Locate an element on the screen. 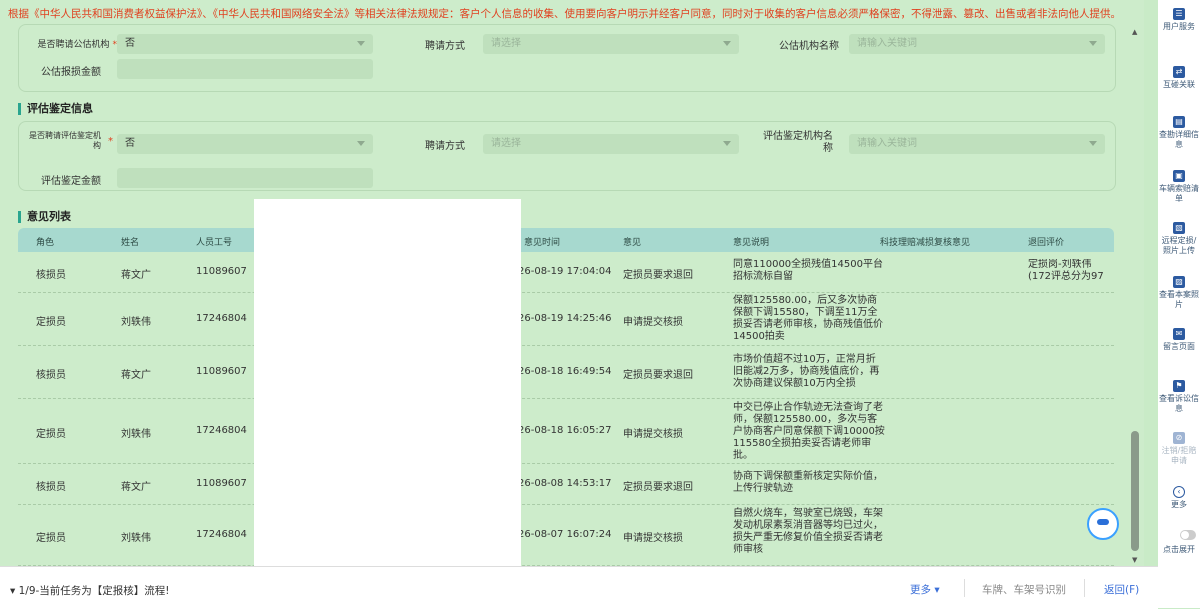  column-header-opinion: 意见 is located at coordinates (632, 243).